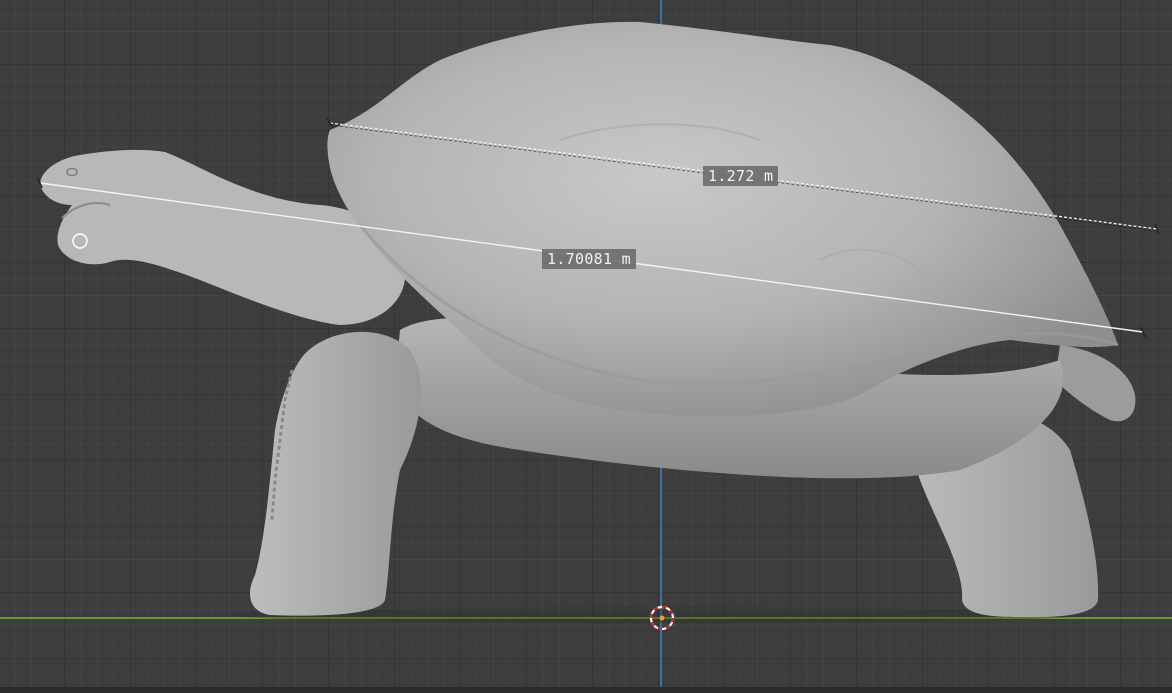 This screenshot has height=693, width=1172. What do you see at coordinates (741, 176) in the screenshot?
I see `measurement-label-shell: 1.272 m` at bounding box center [741, 176].